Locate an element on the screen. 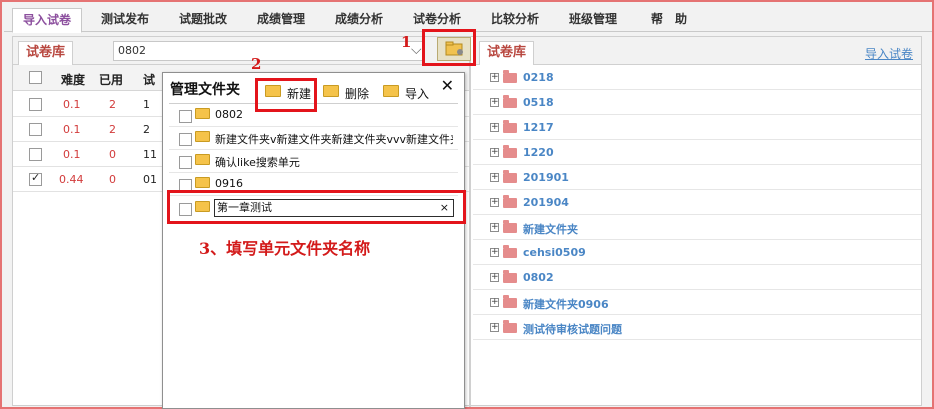  folder-label: 新建文件夹0906 is located at coordinates (566, 304).